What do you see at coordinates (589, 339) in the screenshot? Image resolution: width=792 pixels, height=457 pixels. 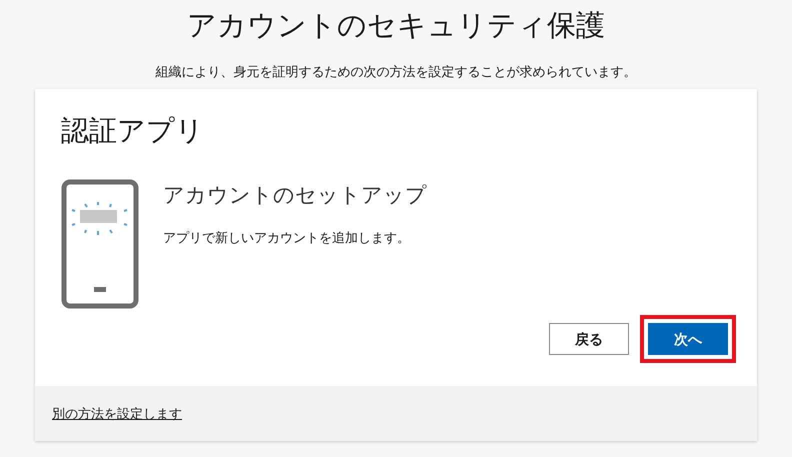 I see `back-button: 戻る` at bounding box center [589, 339].